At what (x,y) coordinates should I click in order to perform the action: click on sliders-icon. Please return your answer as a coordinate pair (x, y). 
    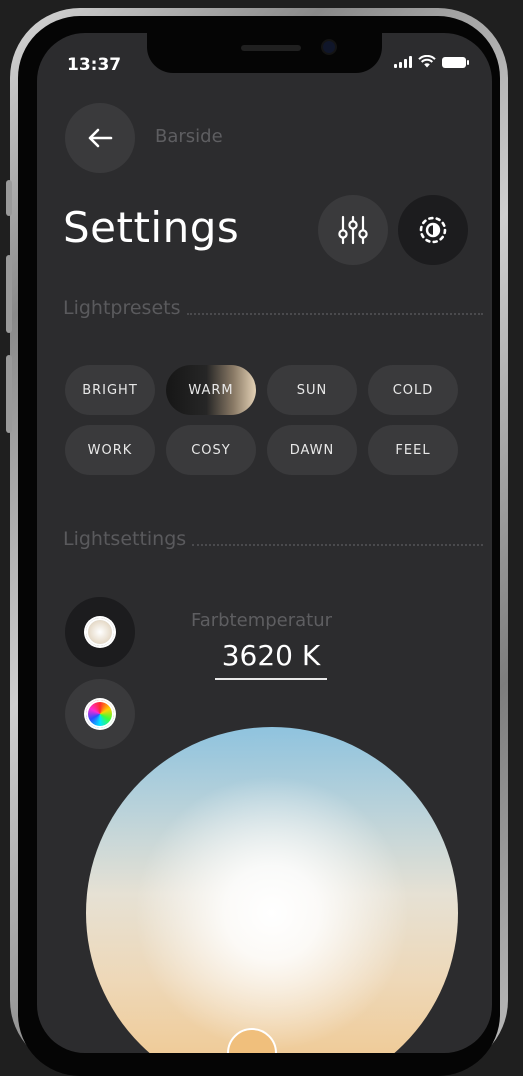
    Looking at the image, I should click on (353, 230).